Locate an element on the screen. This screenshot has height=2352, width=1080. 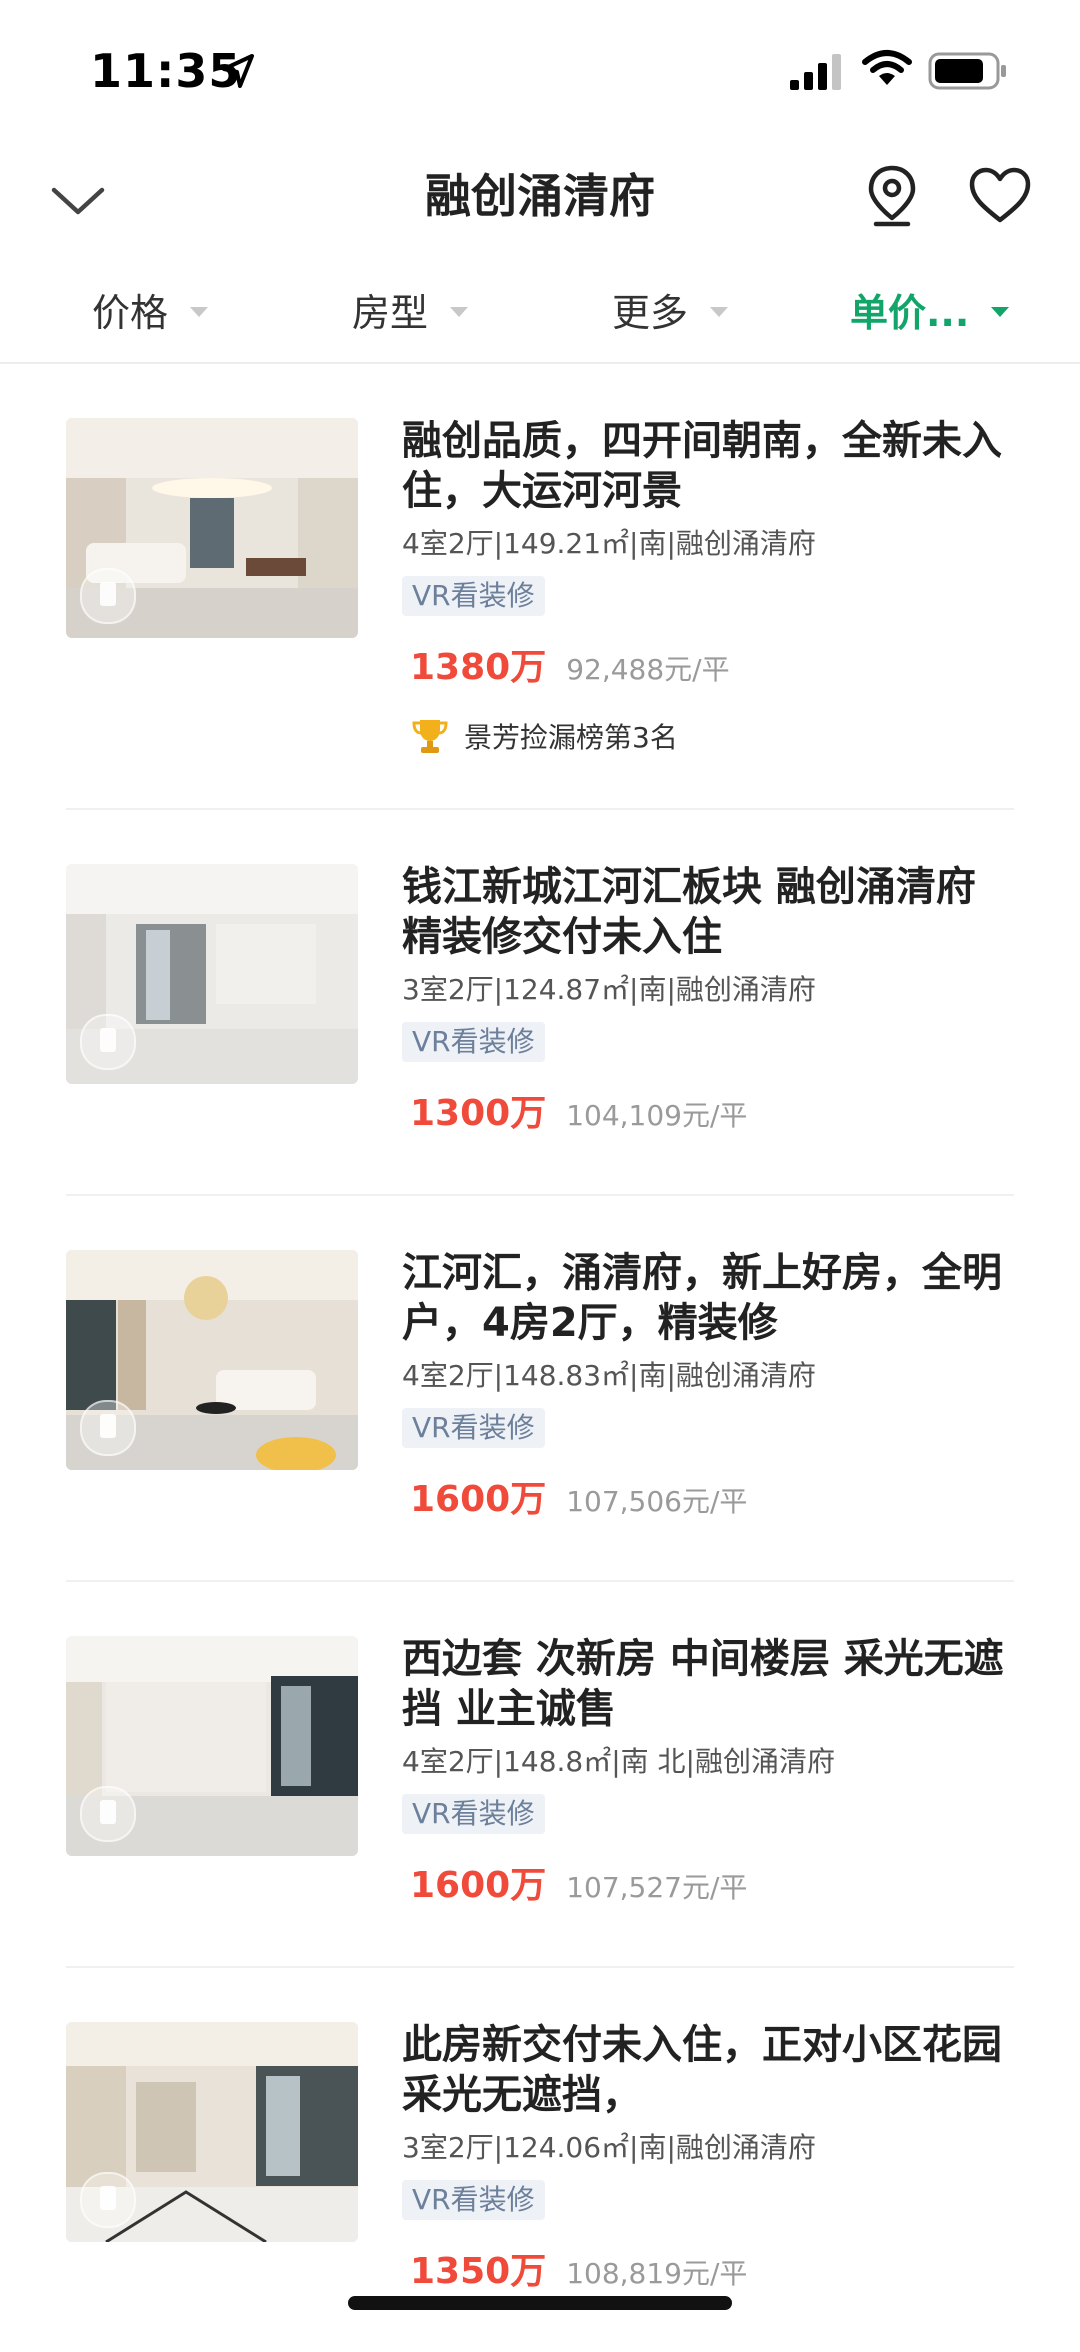
total-price: 1350万 is located at coordinates (478, 2271).